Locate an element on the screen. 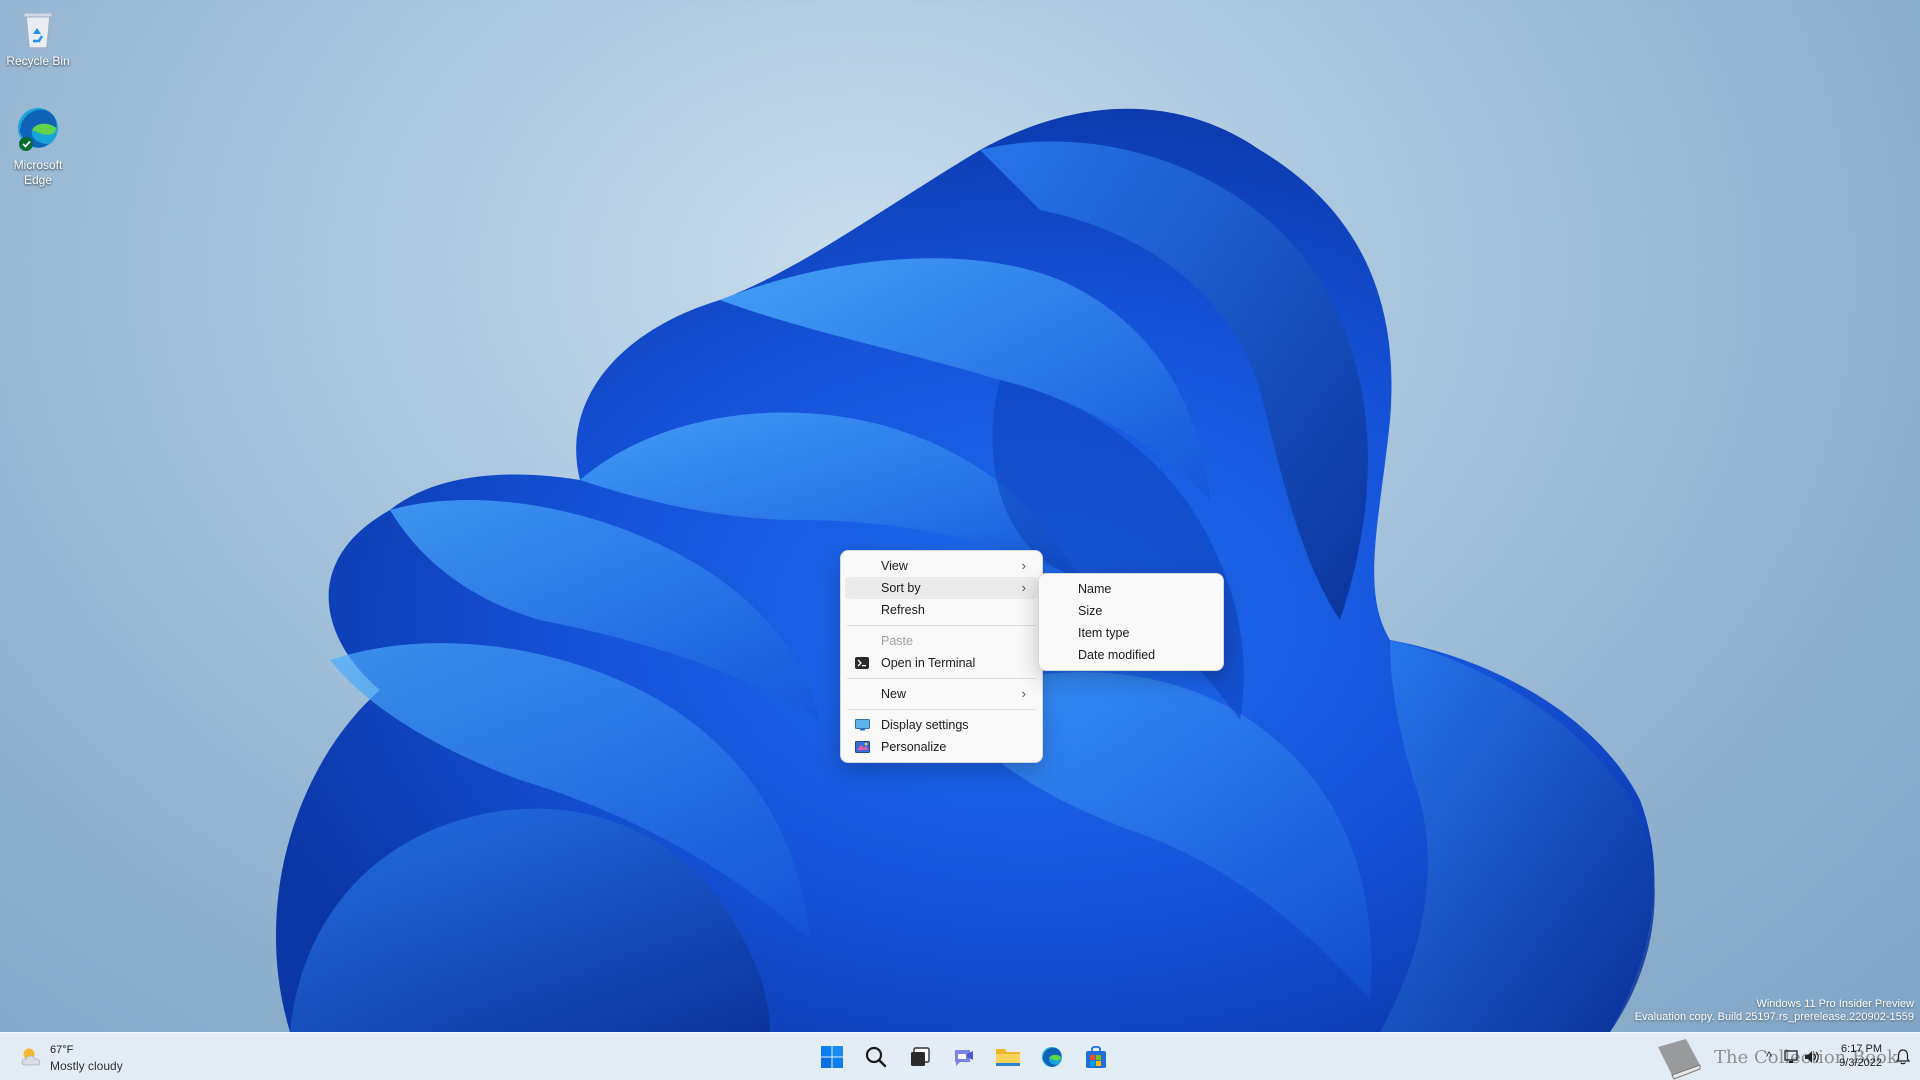  menu-item-new-label: New is located at coordinates (894, 694).